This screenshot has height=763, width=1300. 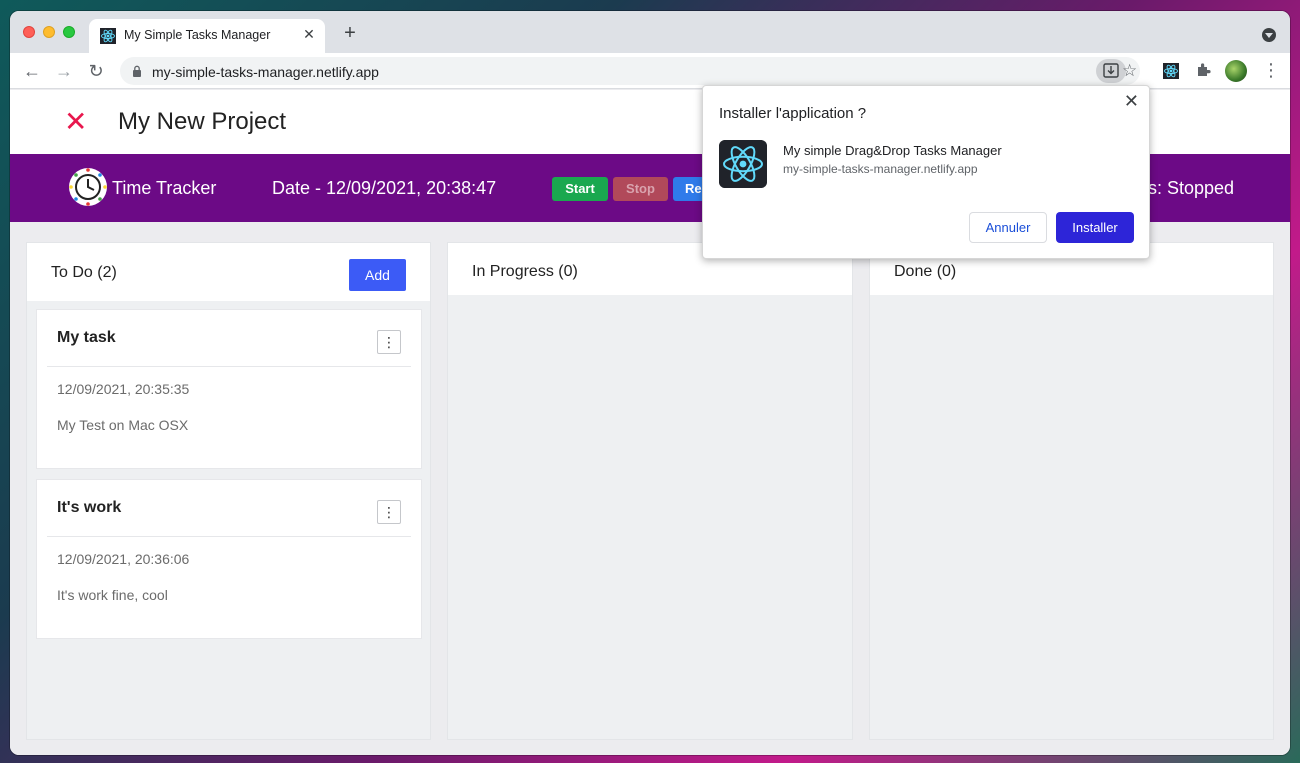 What do you see at coordinates (49, 32) in the screenshot?
I see `minimize-window-button` at bounding box center [49, 32].